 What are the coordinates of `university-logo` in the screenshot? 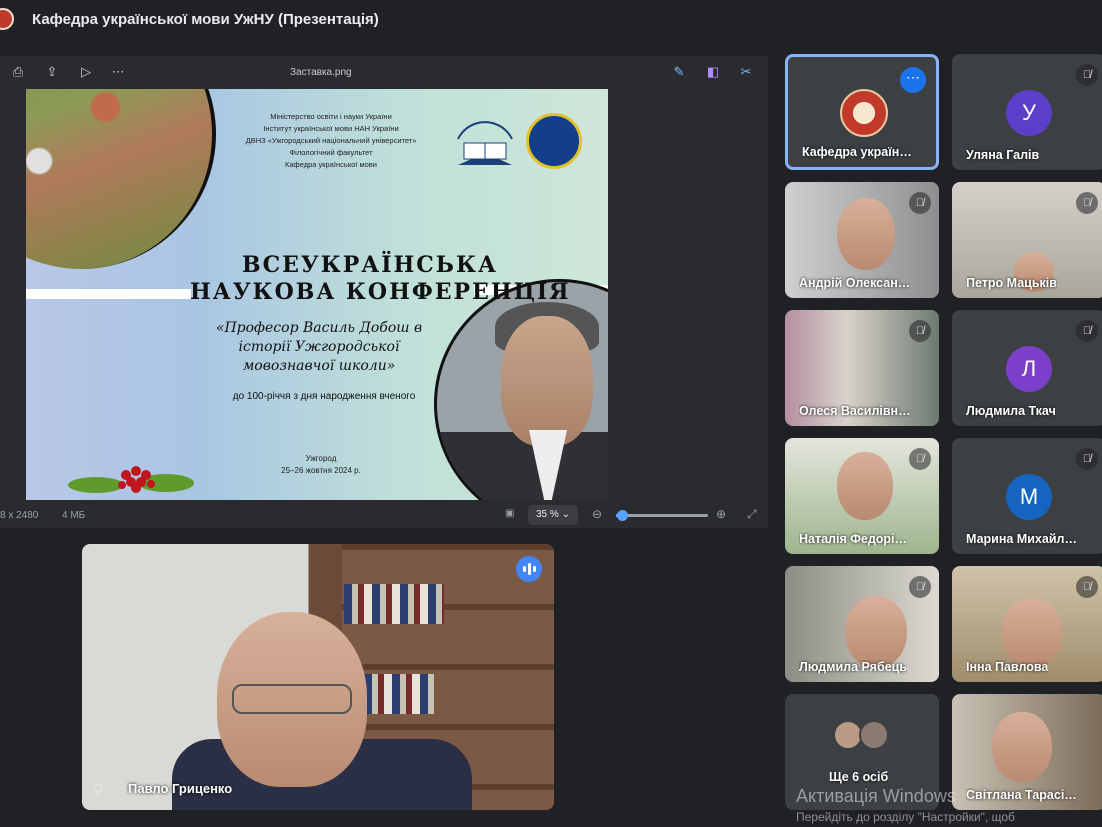 It's located at (554, 141).